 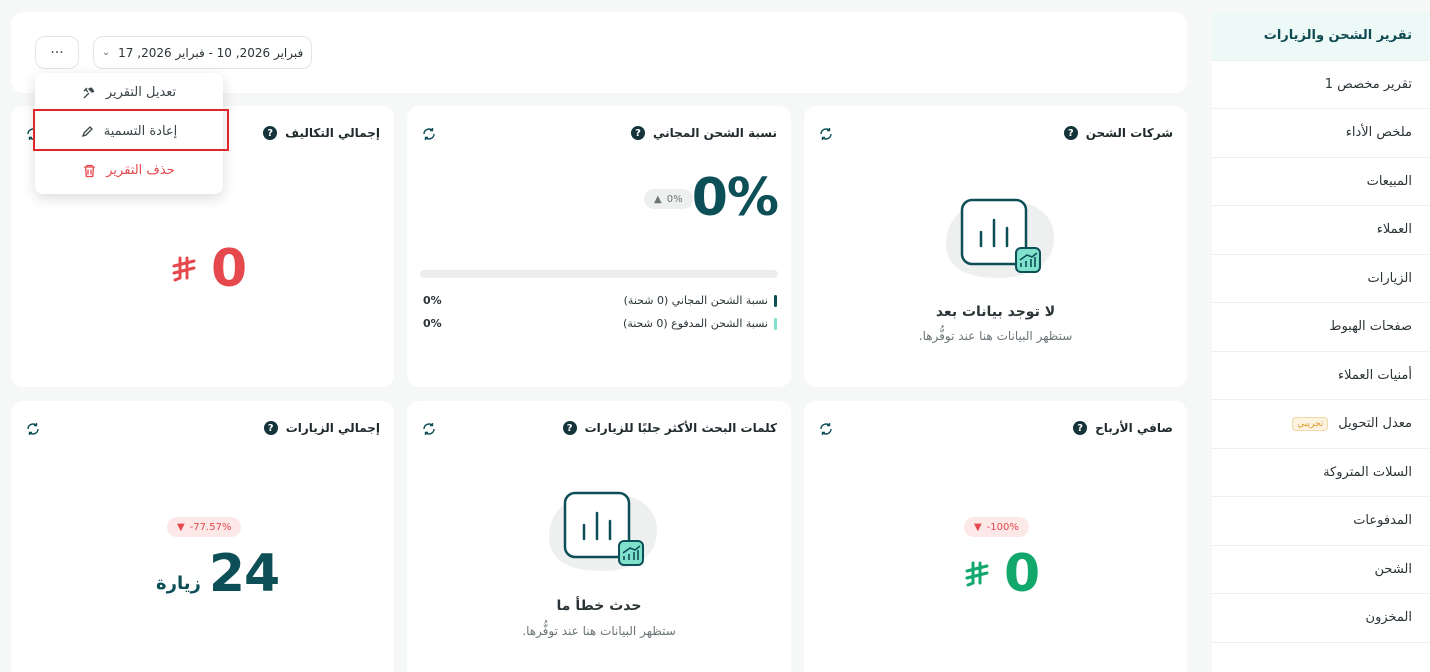 I want to click on card-title-row: نسبة الشحن المجاني ?, so click(x=704, y=133).